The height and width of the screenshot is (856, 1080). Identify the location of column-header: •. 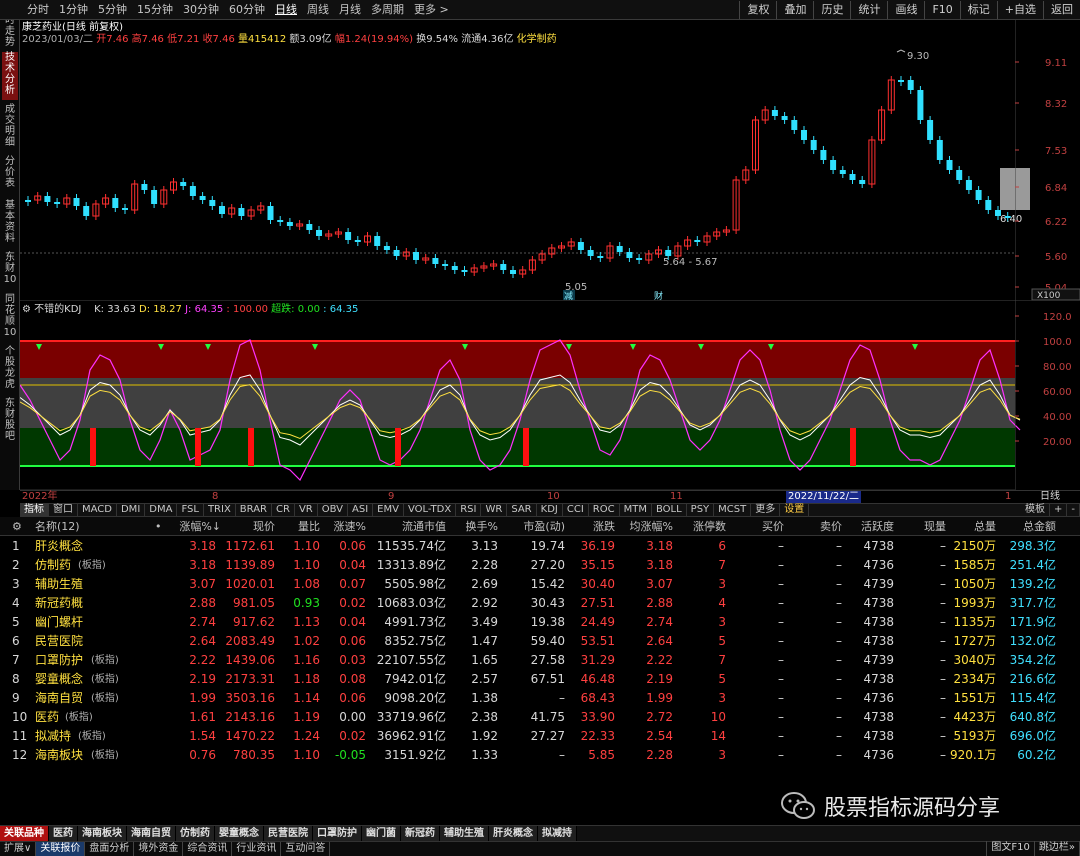
(160, 526).